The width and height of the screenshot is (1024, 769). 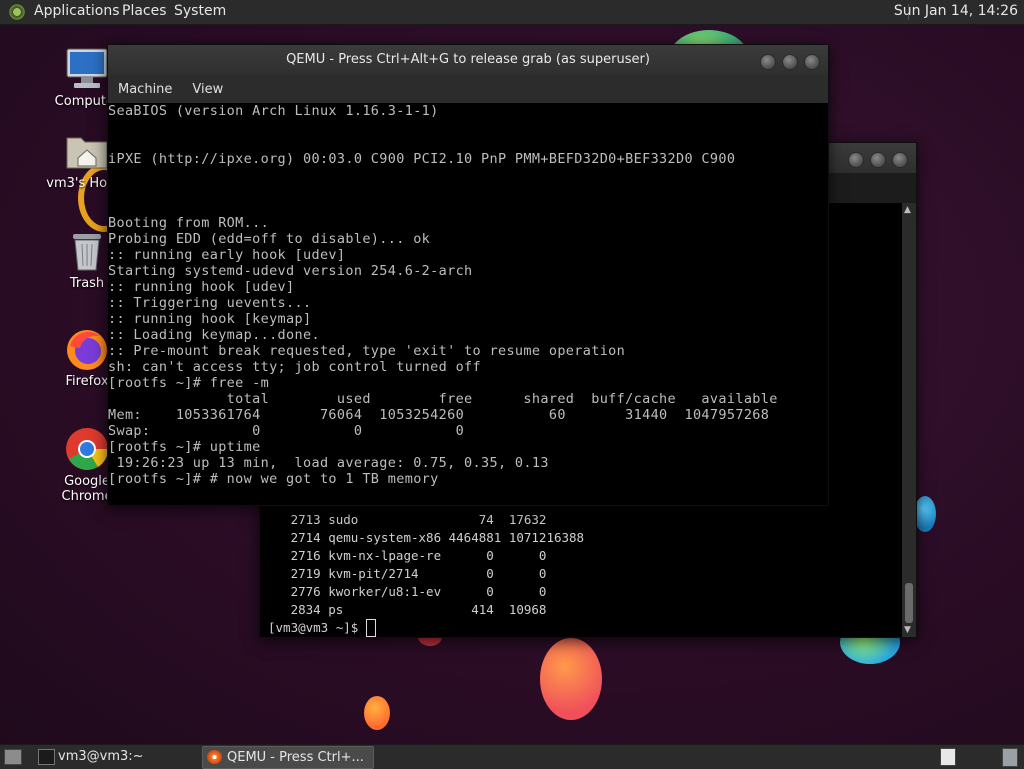 I want to click on taskbar-item-terminal: vm3@vm3:~, so click(x=126, y=756).